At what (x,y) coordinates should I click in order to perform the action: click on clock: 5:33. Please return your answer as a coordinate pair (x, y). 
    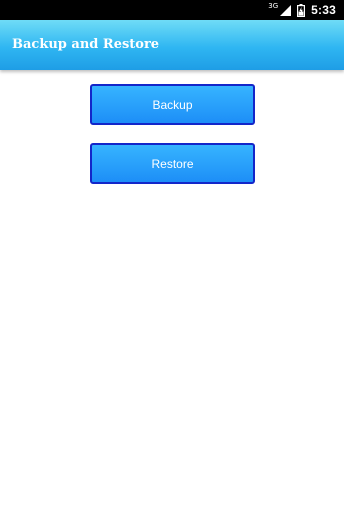
    Looking at the image, I should click on (323, 10).